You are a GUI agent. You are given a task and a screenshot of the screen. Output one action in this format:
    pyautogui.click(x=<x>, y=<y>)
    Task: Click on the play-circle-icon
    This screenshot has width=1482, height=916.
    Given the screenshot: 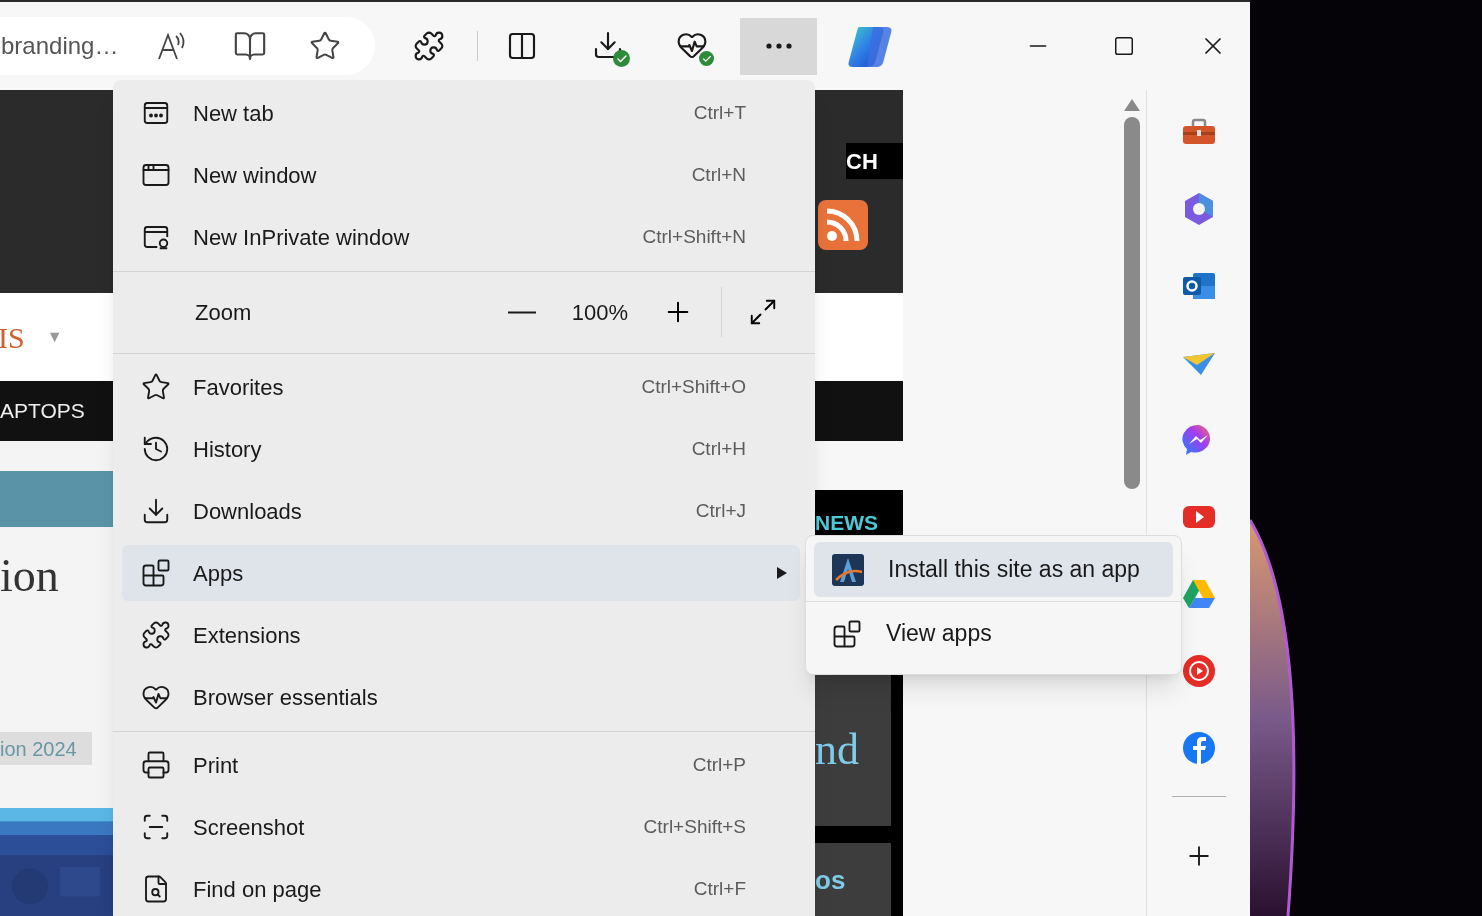 What is the action you would take?
    pyautogui.click(x=1198, y=671)
    